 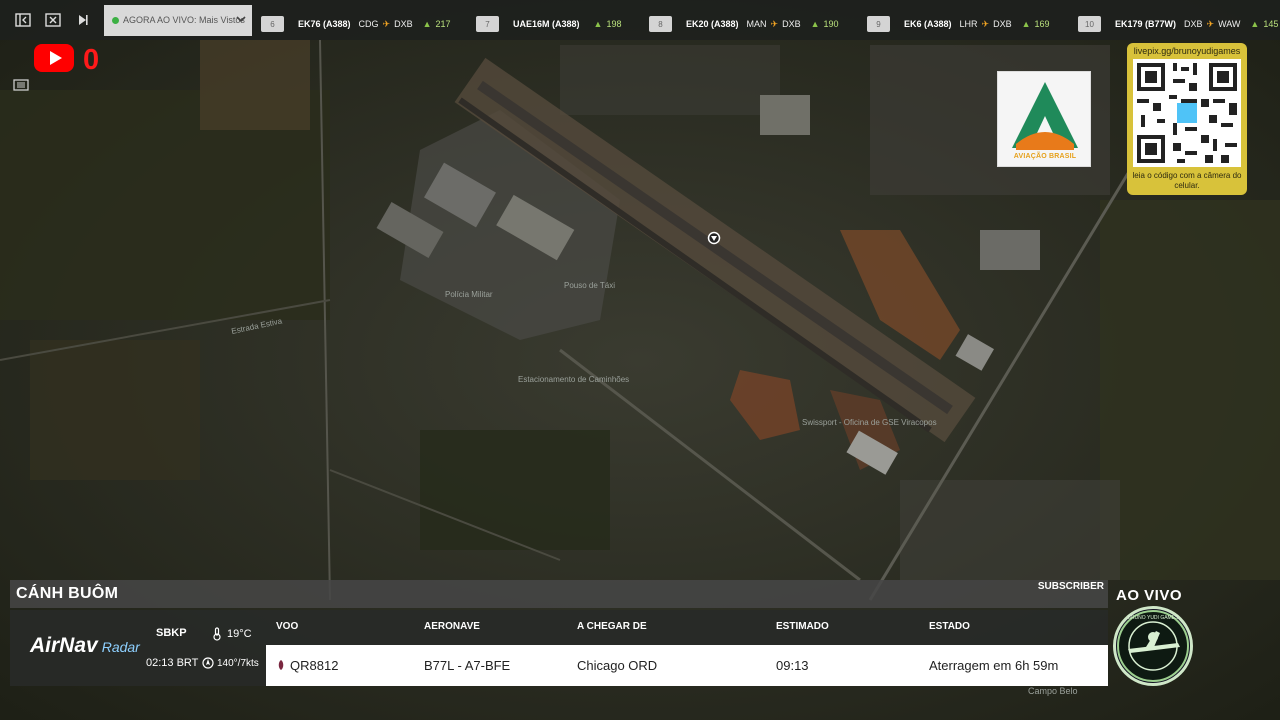 I want to click on thermometer-icon, so click(x=217, y=634).